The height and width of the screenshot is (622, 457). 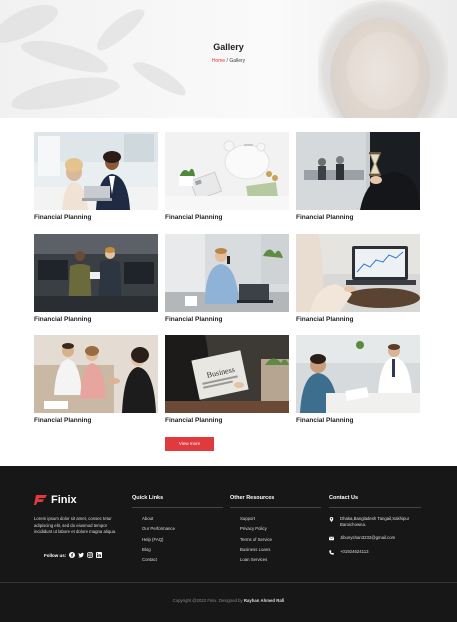 I want to click on linkedin-icon, so click(x=99, y=555).